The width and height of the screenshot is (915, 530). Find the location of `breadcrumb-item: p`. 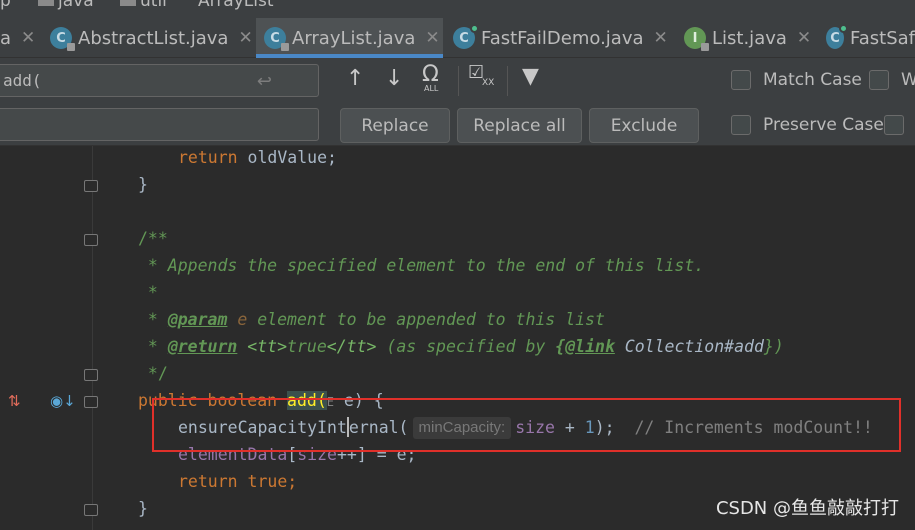

breadcrumb-item: p is located at coordinates (5, 5).